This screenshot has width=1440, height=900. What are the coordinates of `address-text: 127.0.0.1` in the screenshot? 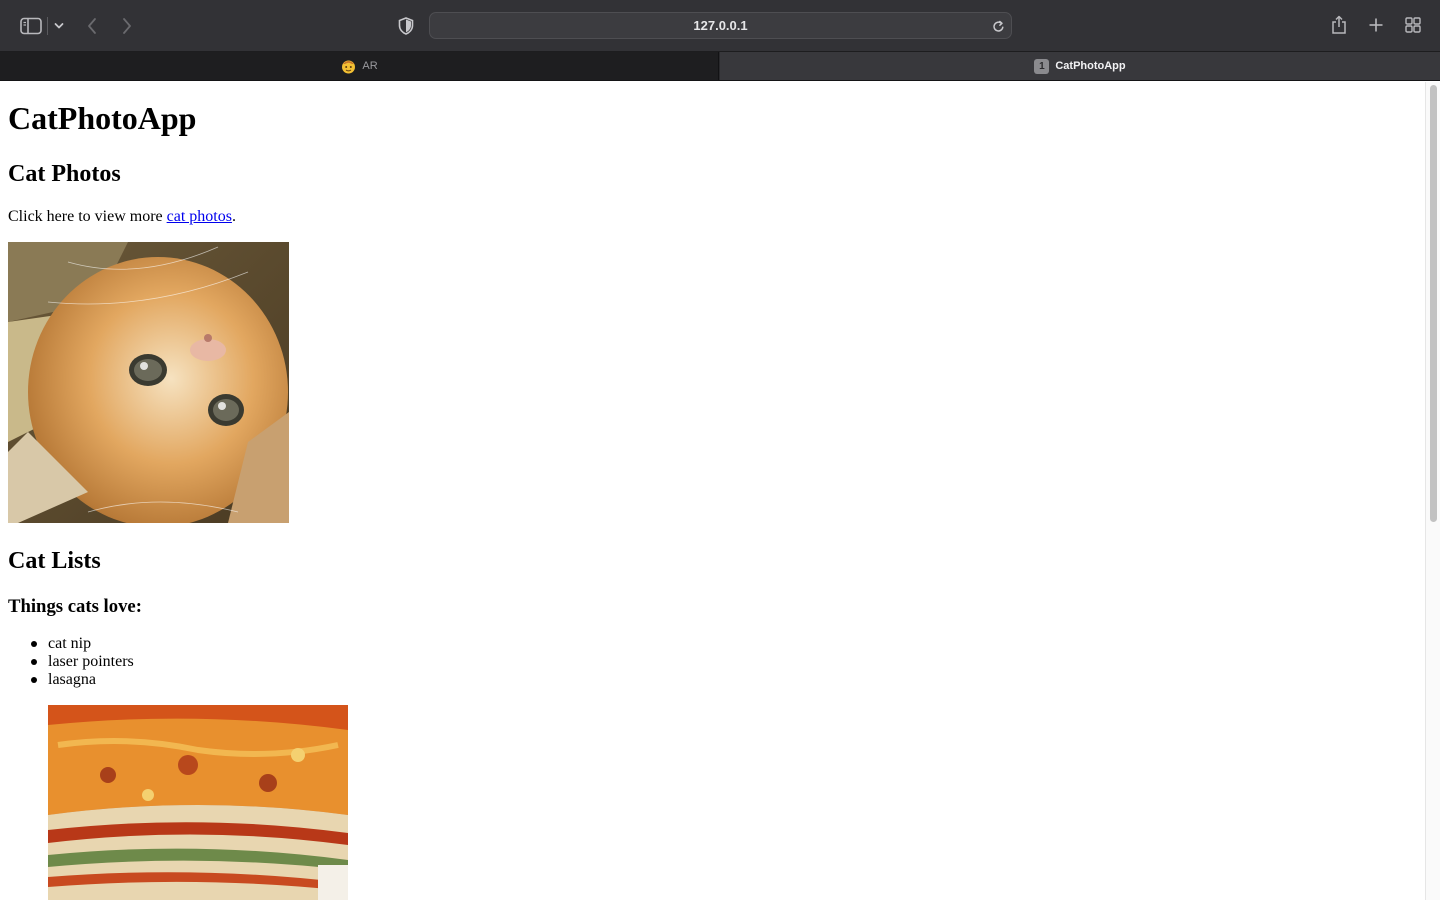 It's located at (720, 25).